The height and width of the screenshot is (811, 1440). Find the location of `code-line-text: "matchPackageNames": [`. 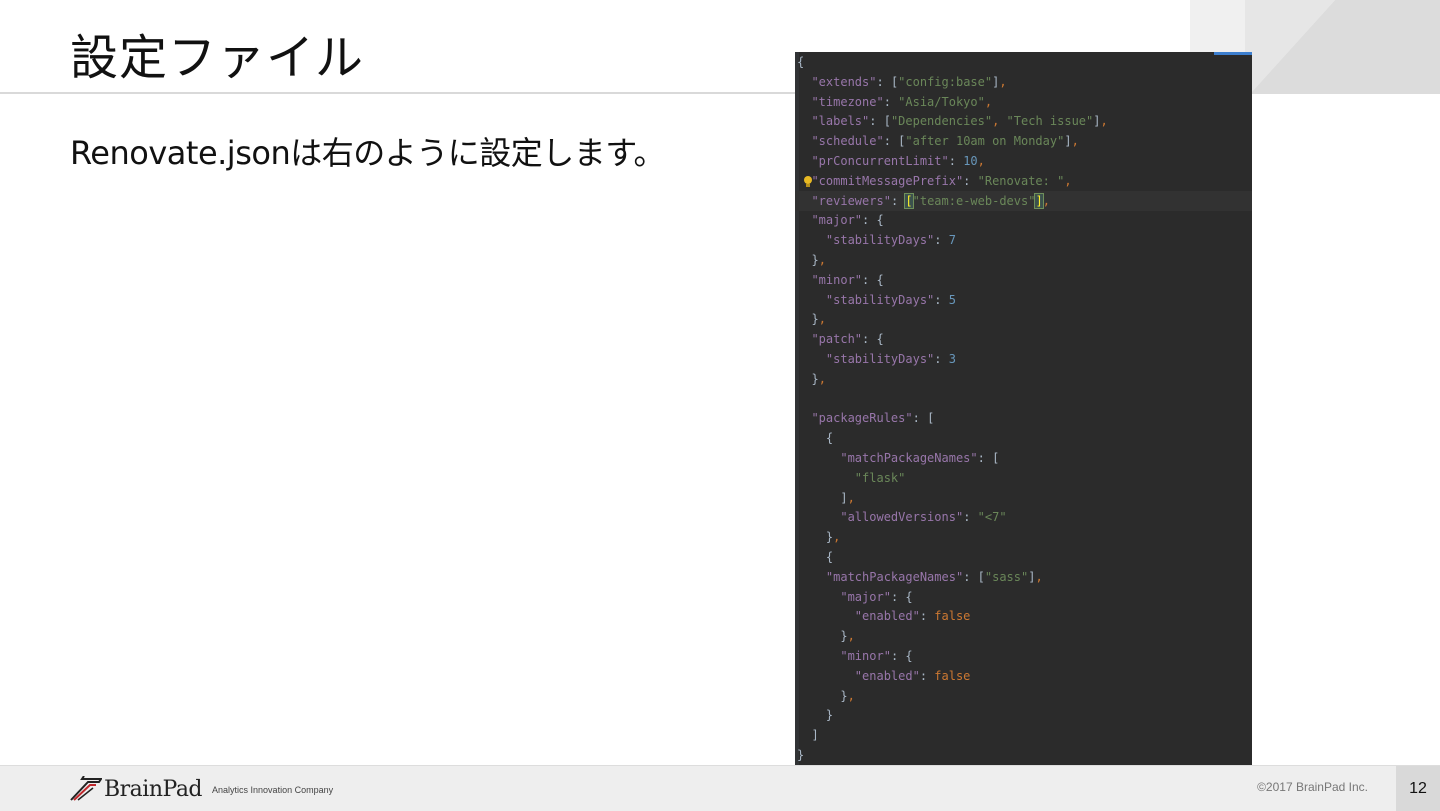

code-line-text: "matchPackageNames": [ is located at coordinates (898, 458).